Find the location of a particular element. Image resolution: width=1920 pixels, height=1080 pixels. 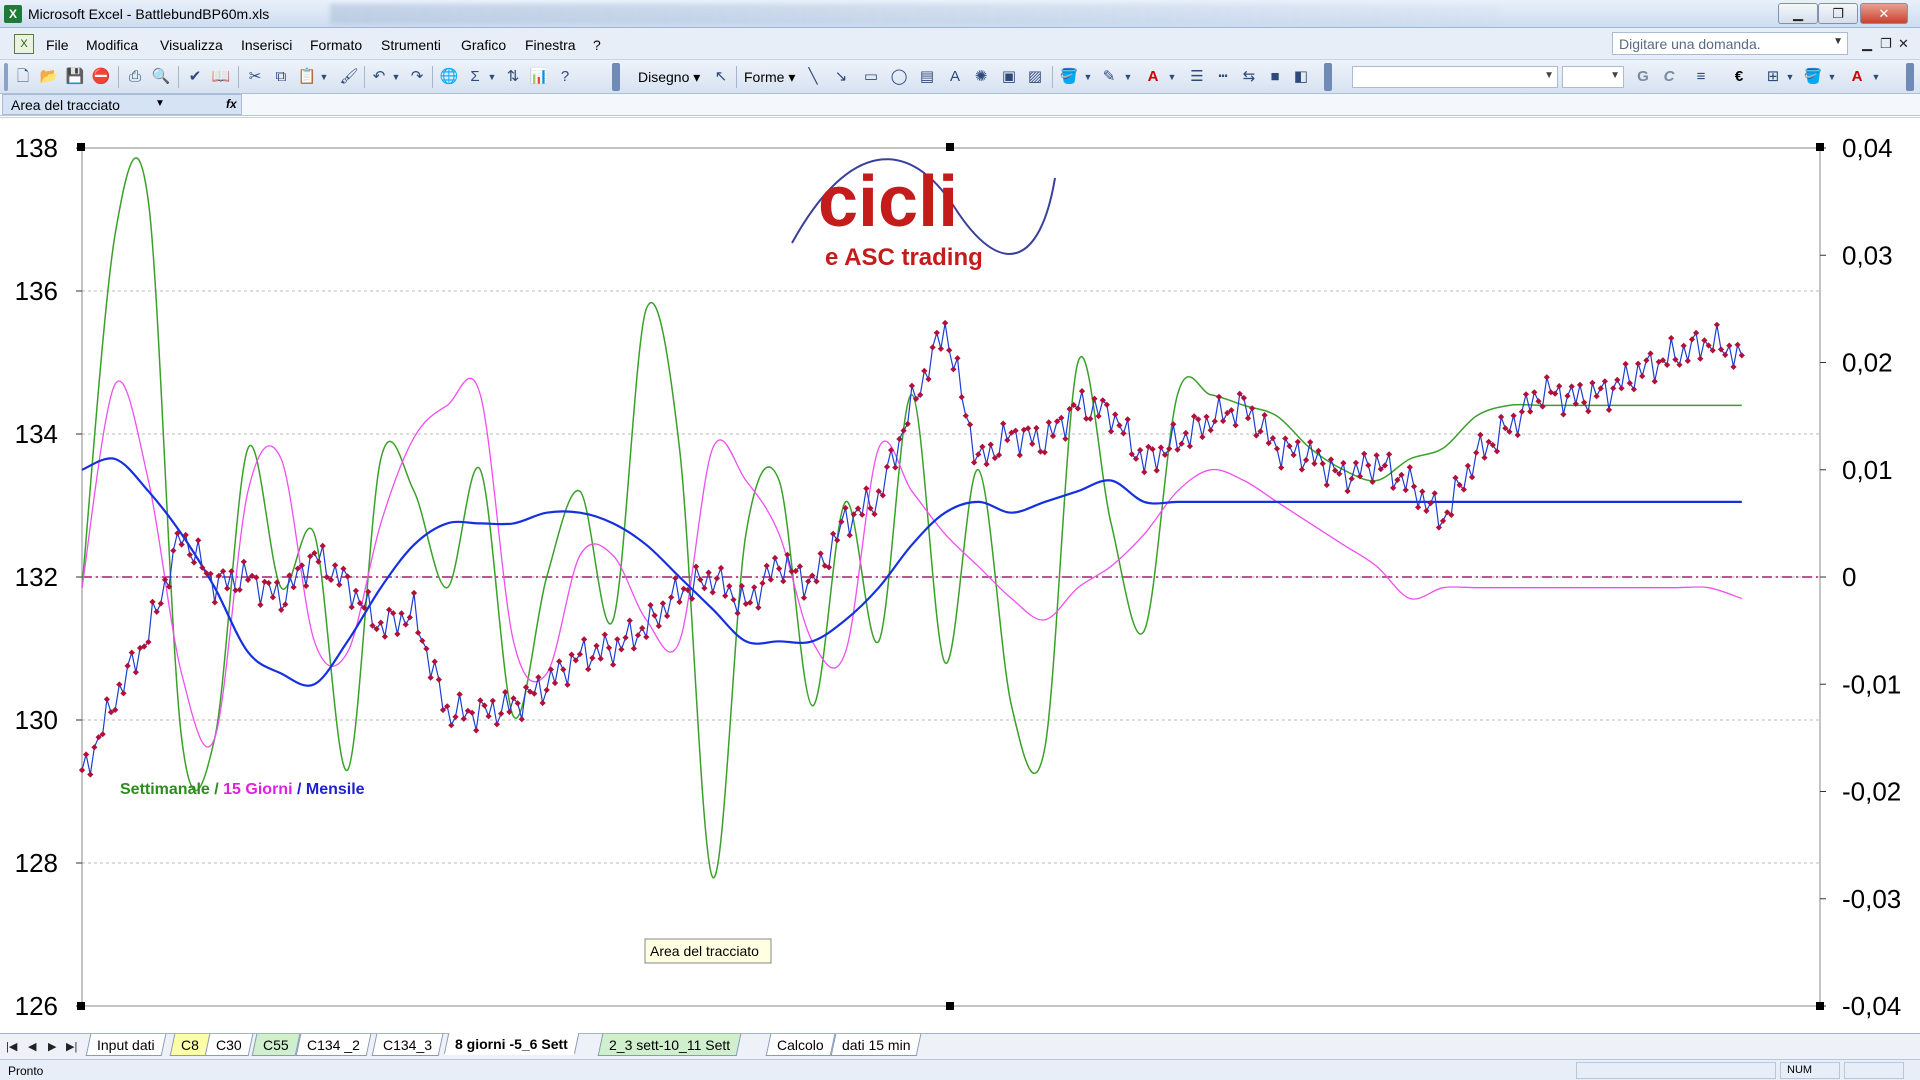

sheet-tab: 8 giorni -5_6 Sett is located at coordinates (511, 1044).